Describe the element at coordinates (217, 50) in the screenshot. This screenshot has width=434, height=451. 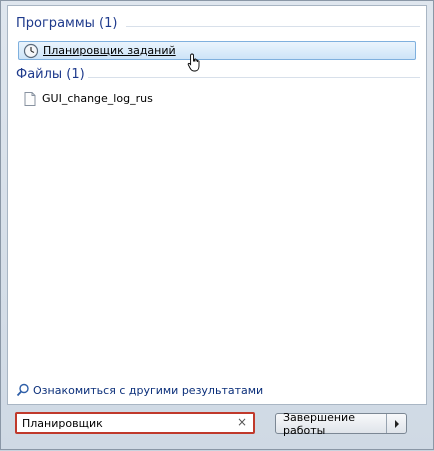
I see `result-task-scheduler: Планировщик заданий` at that location.